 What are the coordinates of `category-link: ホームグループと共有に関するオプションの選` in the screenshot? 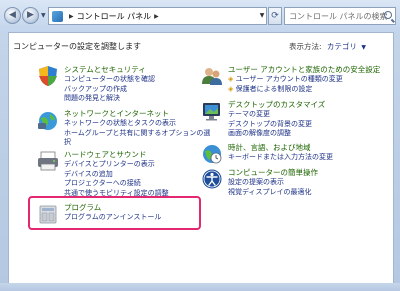 It's located at (137, 134).